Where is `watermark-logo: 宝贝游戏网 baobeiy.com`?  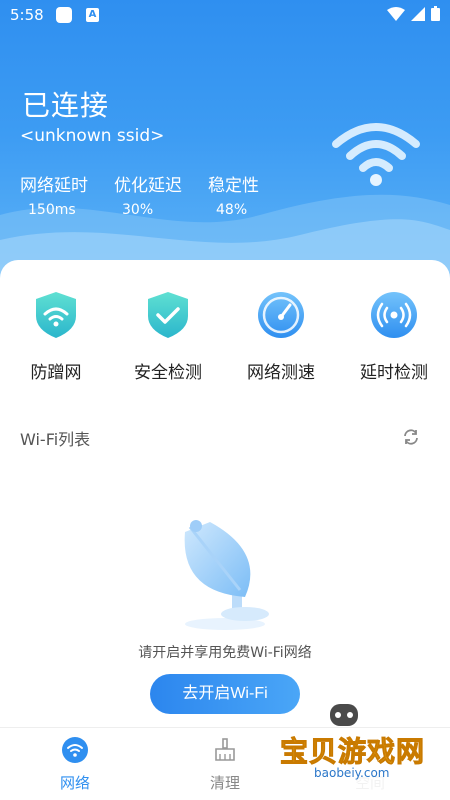
watermark-logo: 宝贝游戏网 baobeiy.com is located at coordinates (359, 750).